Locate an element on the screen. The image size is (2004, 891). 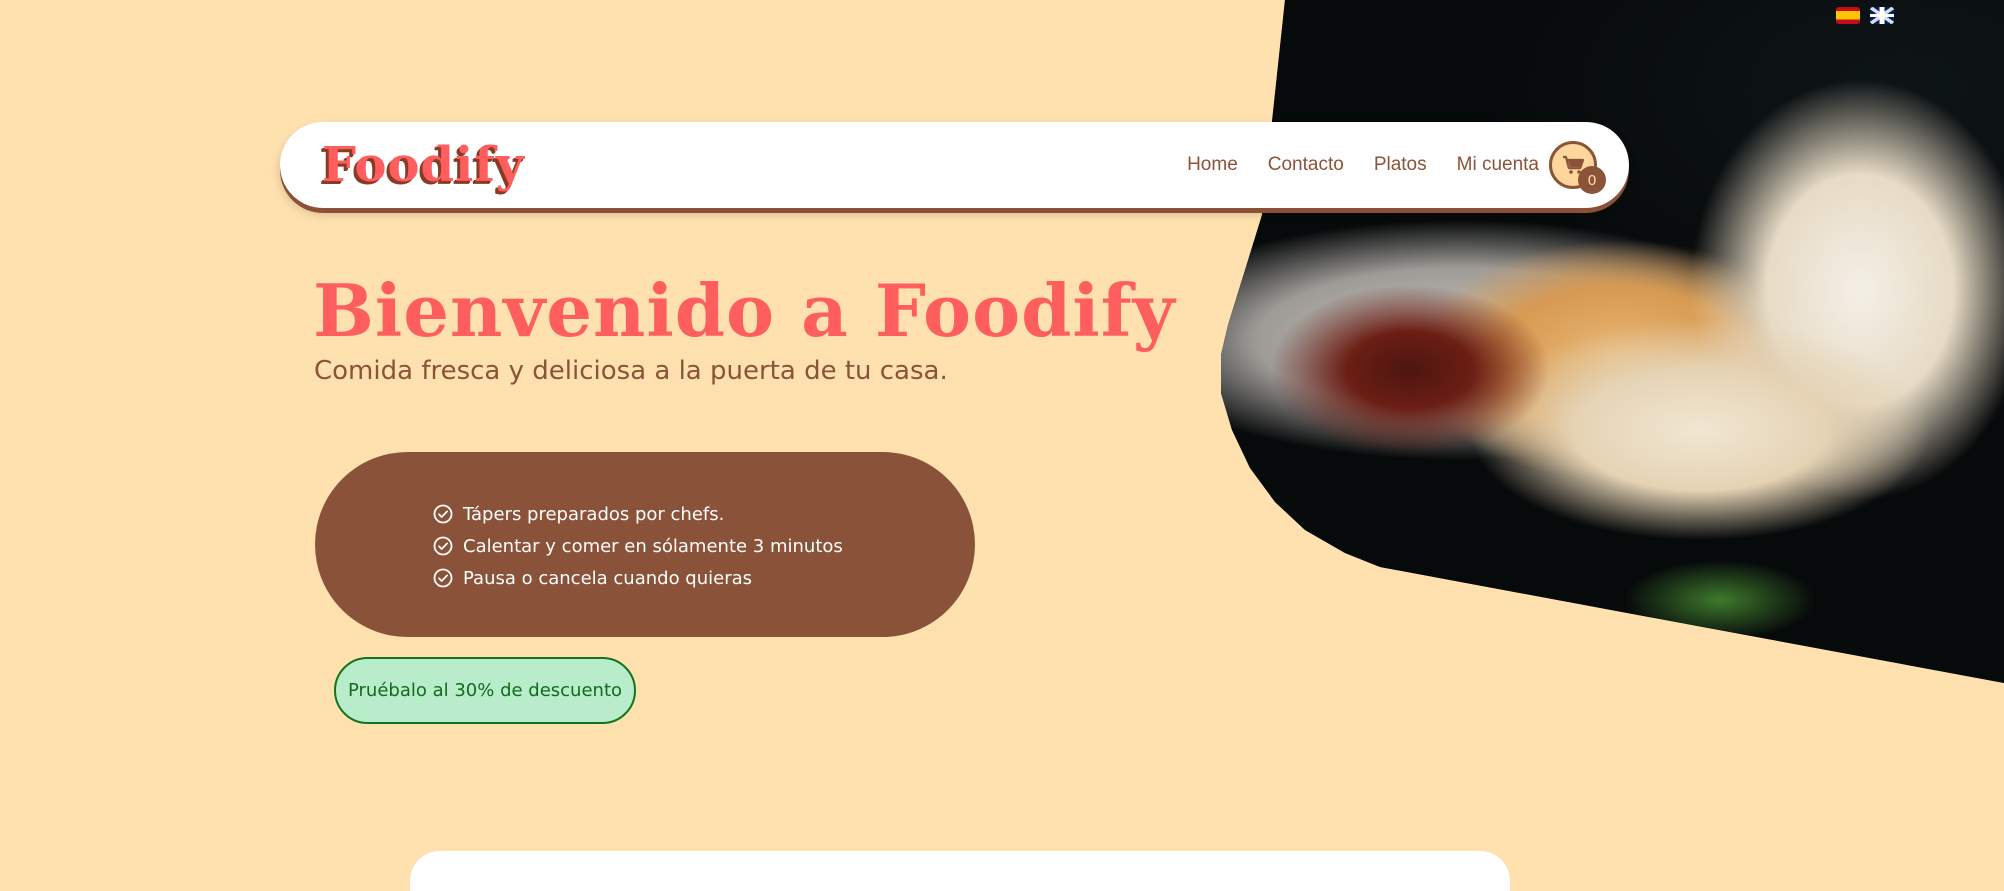
hero-title: Bienvenido a Foodify is located at coordinates (744, 310).